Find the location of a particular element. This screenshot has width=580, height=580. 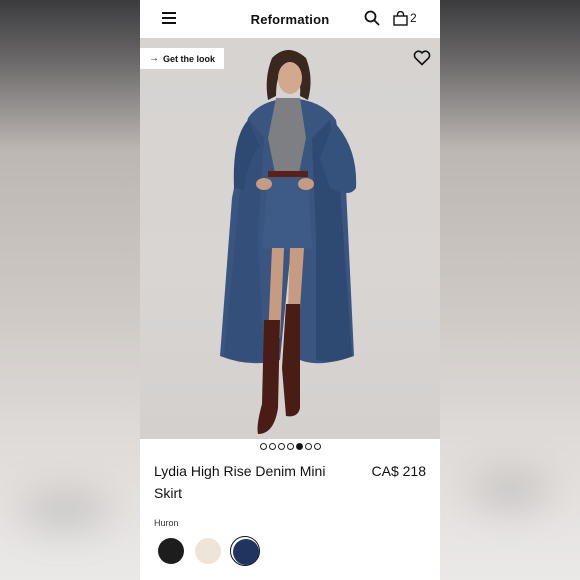

cart-button: 2 is located at coordinates (405, 18).